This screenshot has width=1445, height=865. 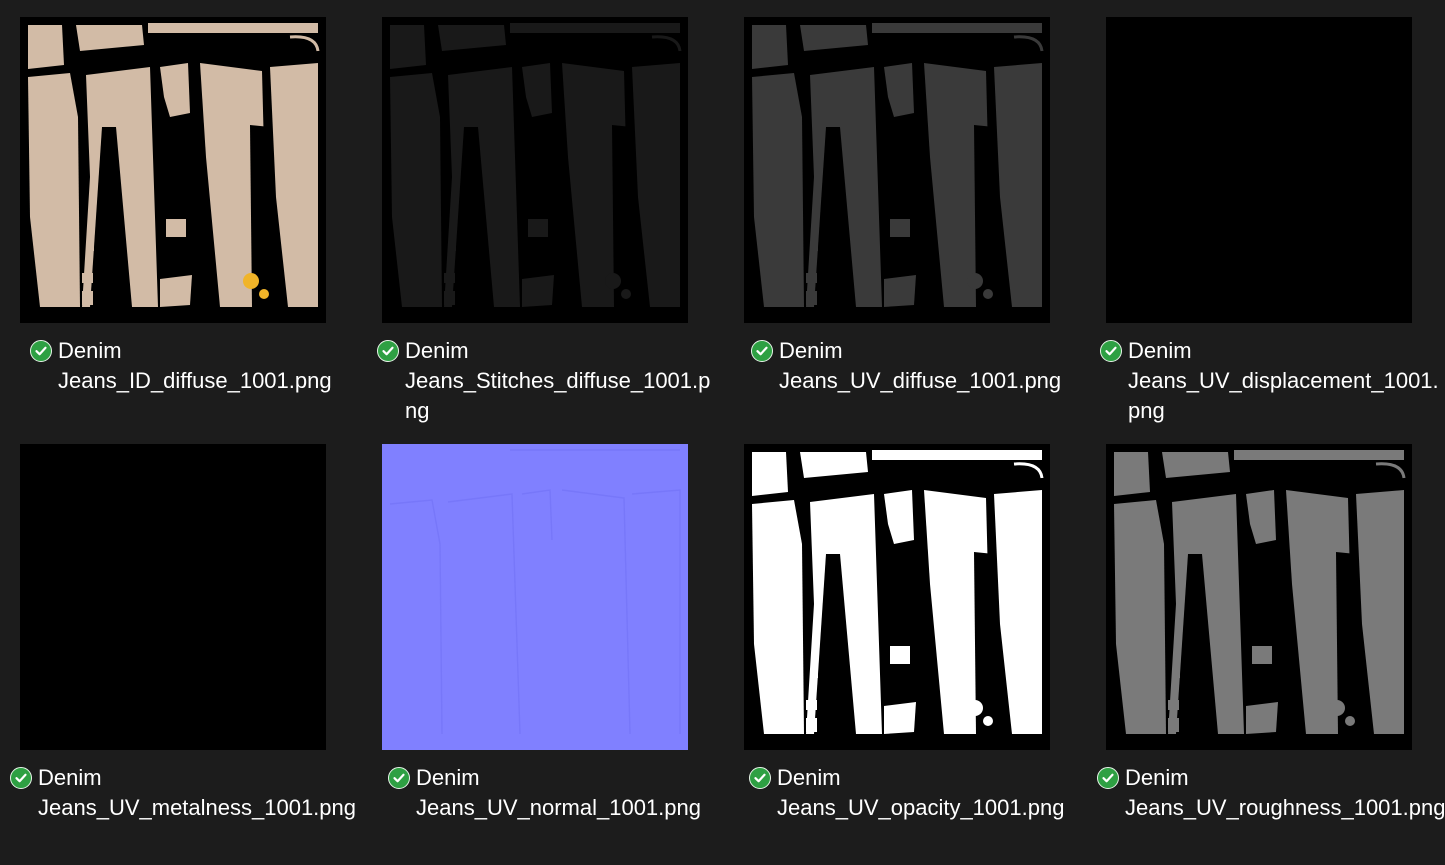 I want to click on file-name-line-2: Jeans_Stitches_diffuse_1001.p, so click(x=558, y=380).